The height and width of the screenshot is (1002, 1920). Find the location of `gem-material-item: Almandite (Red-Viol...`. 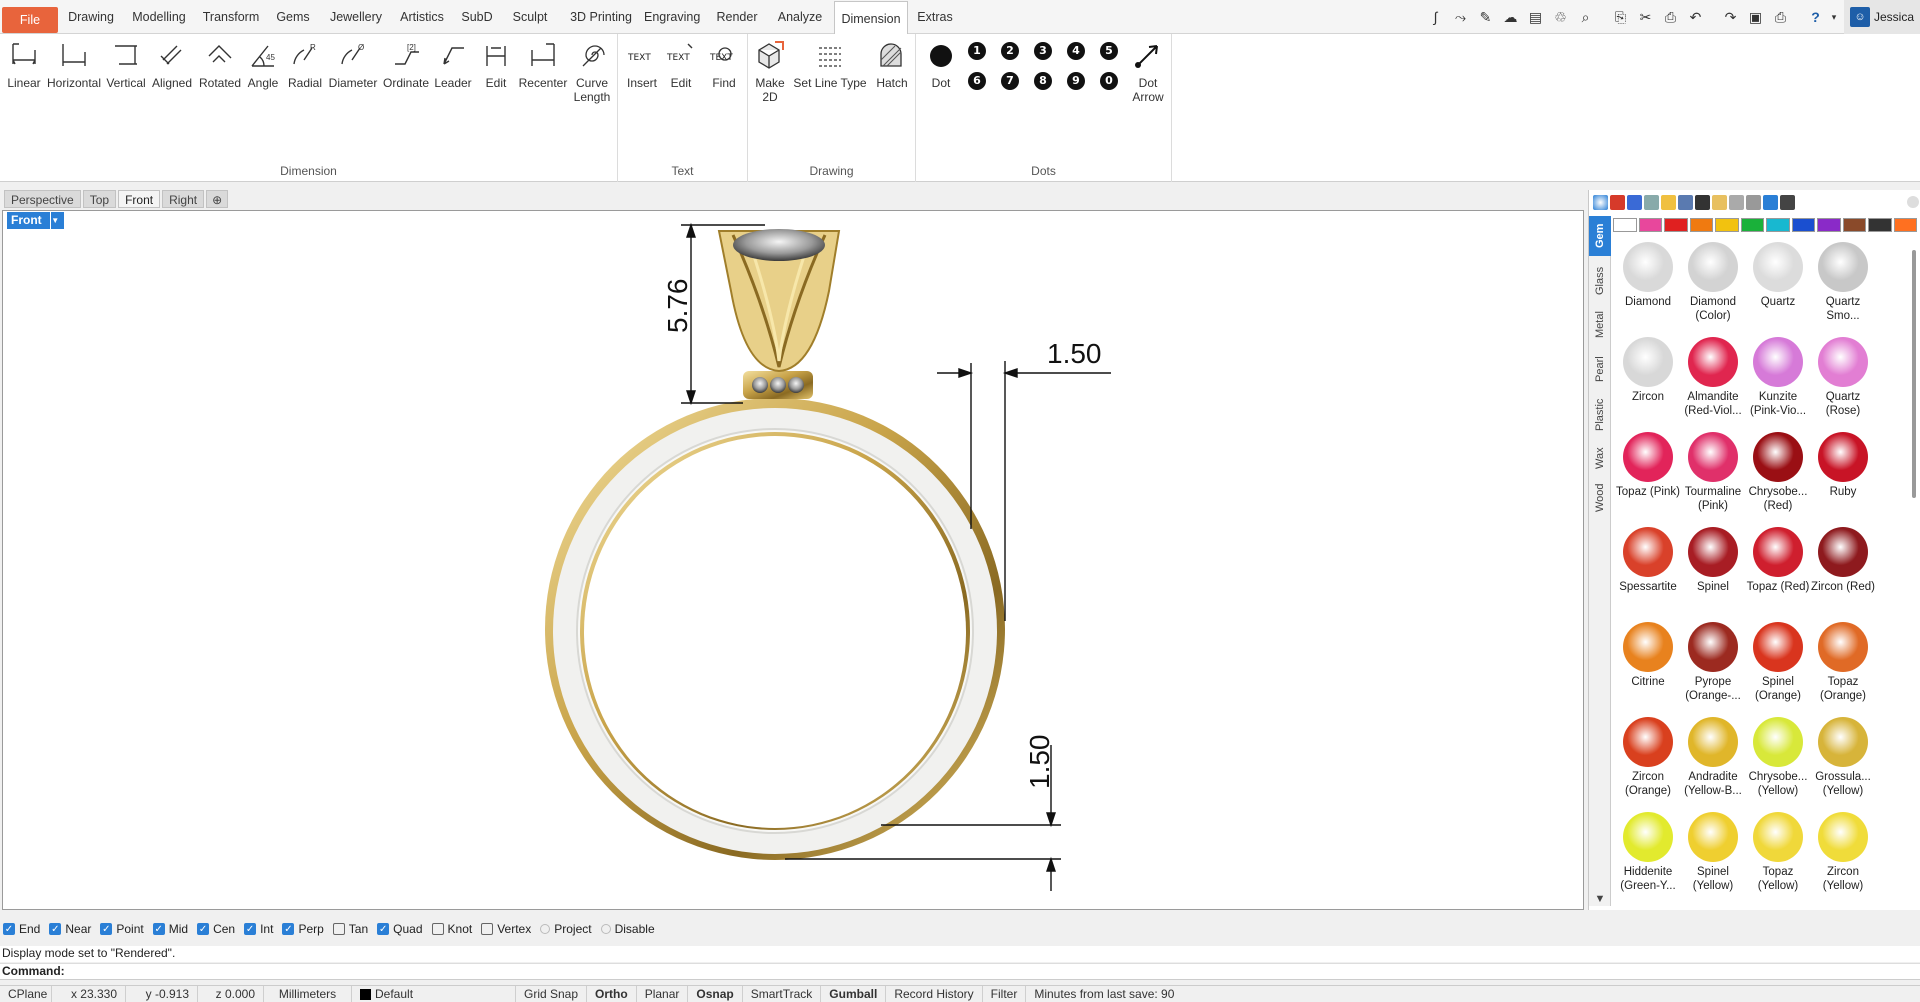

gem-material-item: Almandite (Red-Viol... is located at coordinates (1713, 377).